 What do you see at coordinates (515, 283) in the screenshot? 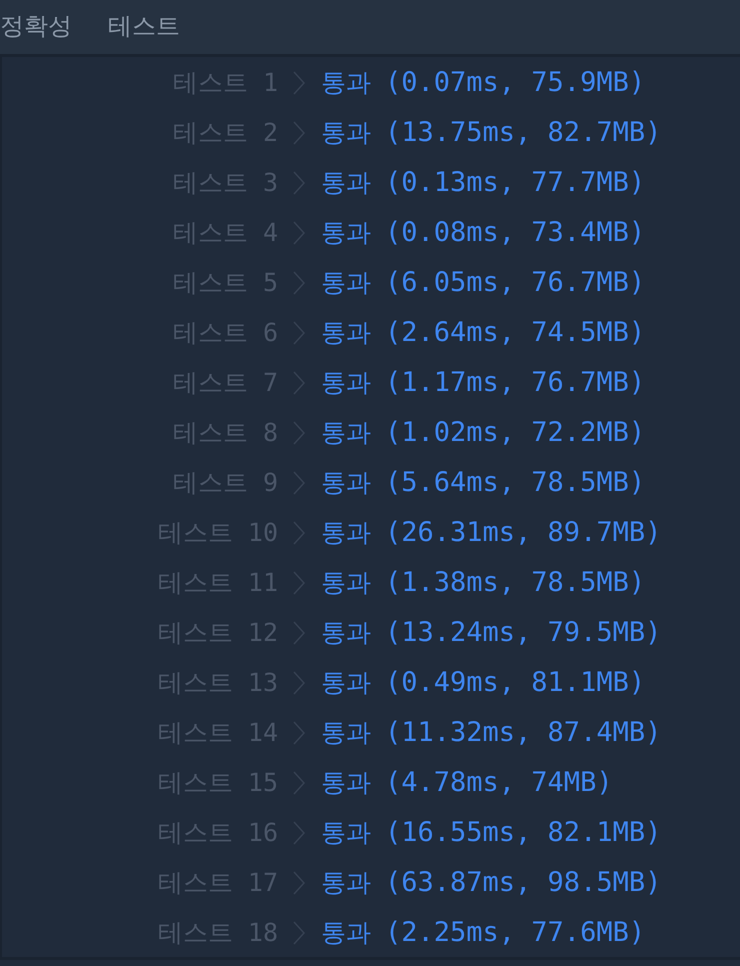
I see `result-detail: (6.05ms, 76.7MB)` at bounding box center [515, 283].